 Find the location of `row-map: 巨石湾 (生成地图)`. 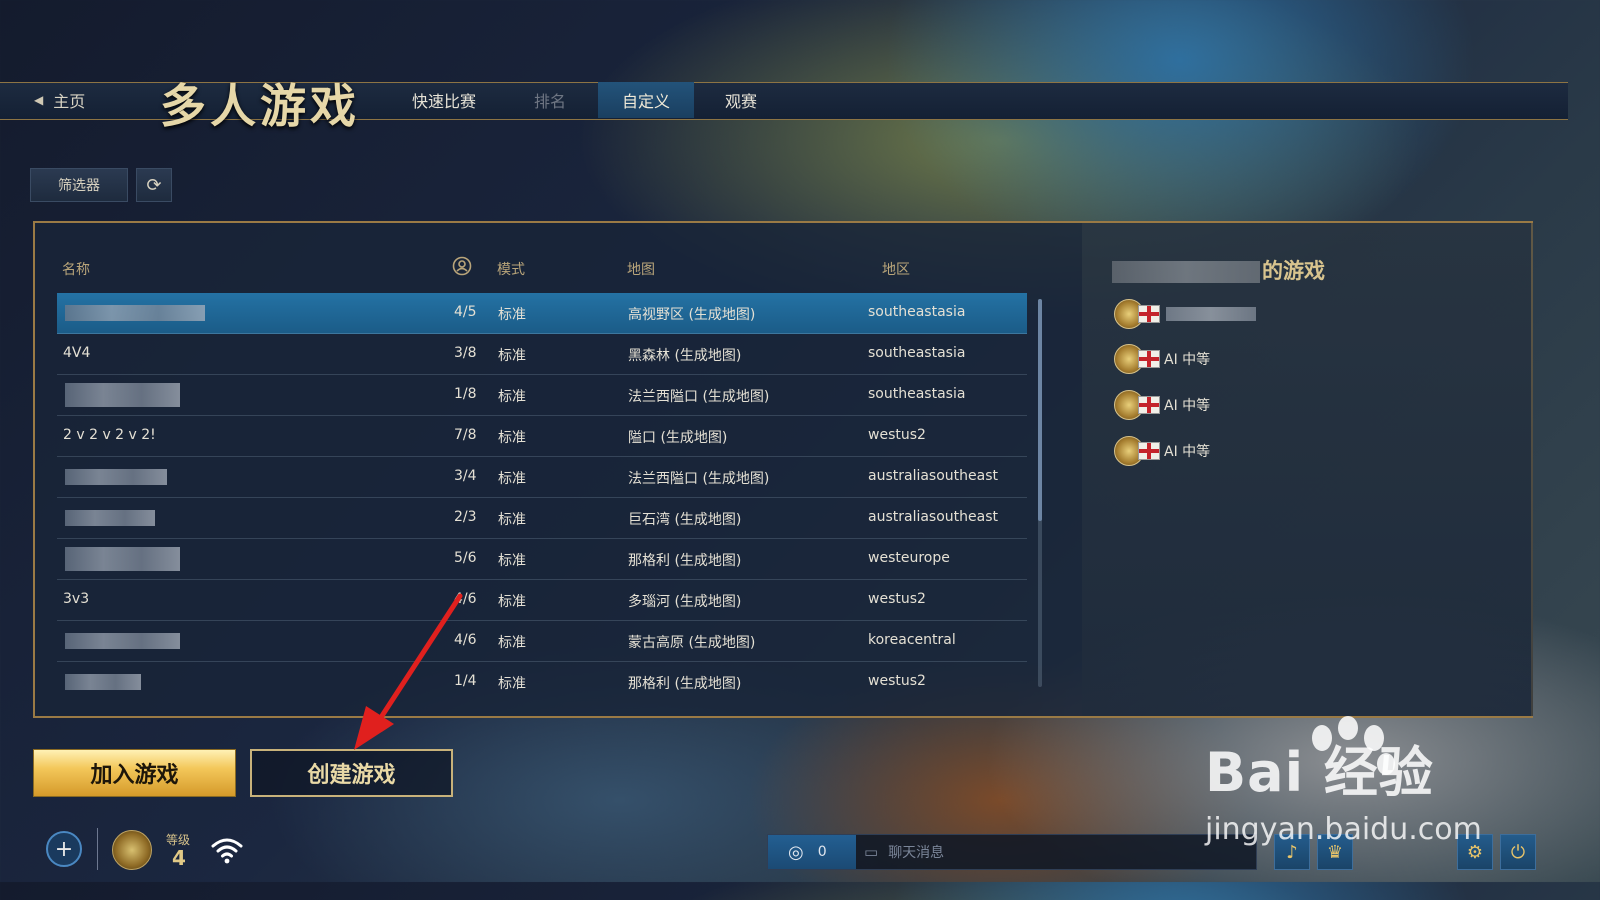

row-map: 巨石湾 (生成地图) is located at coordinates (685, 520).